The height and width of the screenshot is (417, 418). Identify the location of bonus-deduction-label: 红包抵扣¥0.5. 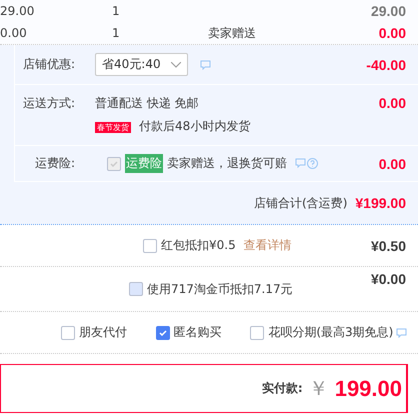
(198, 245).